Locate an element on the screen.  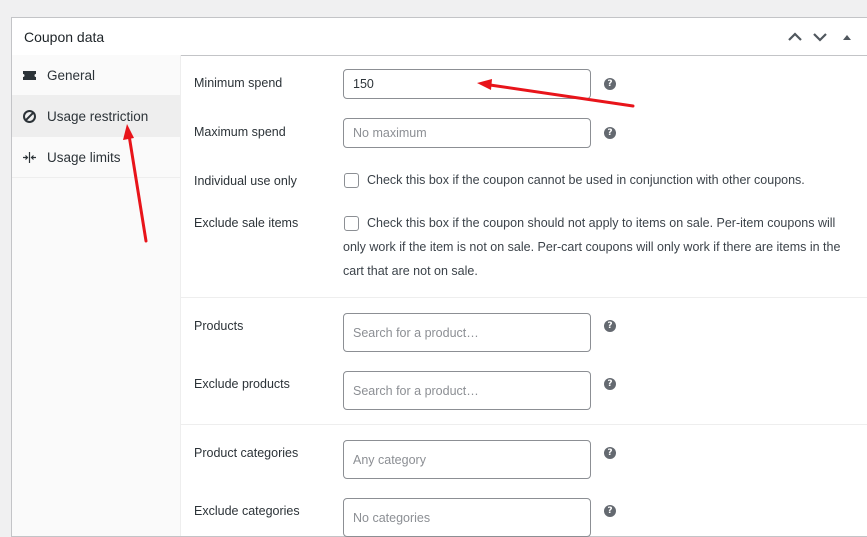
product-categories-input is located at coordinates (467, 459).